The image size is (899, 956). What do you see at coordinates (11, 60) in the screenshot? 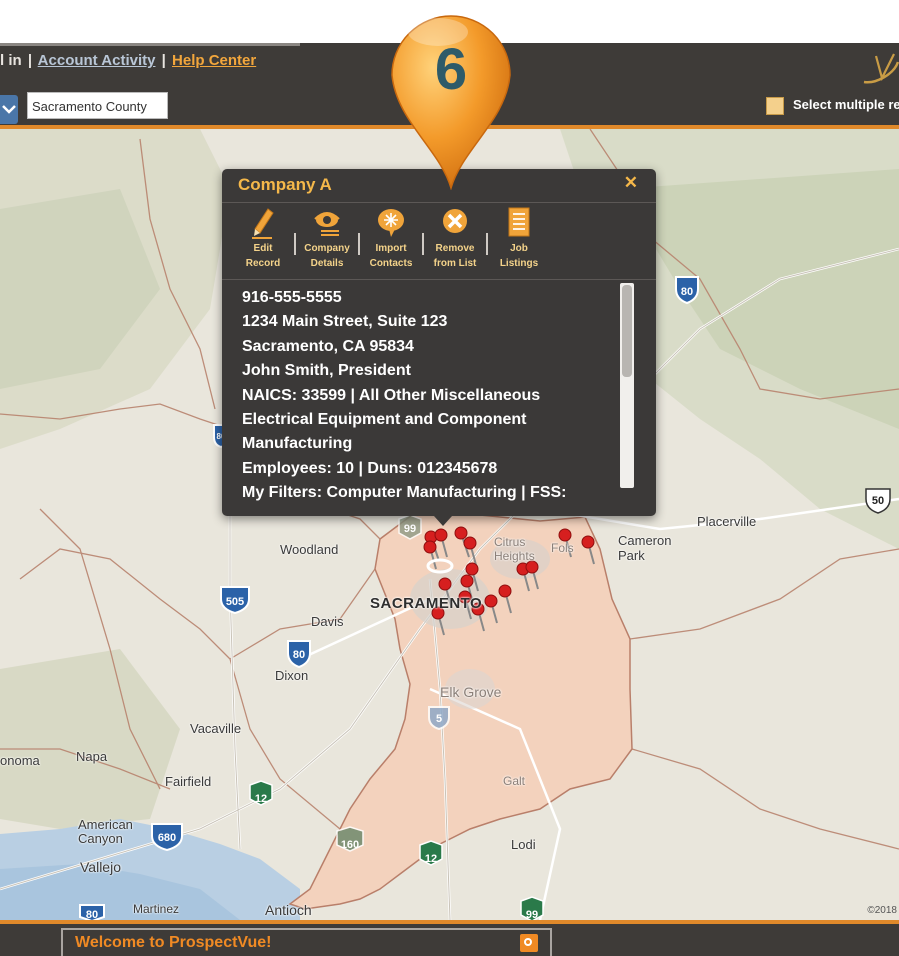
I see `signin-link-fragment: l in` at bounding box center [11, 60].